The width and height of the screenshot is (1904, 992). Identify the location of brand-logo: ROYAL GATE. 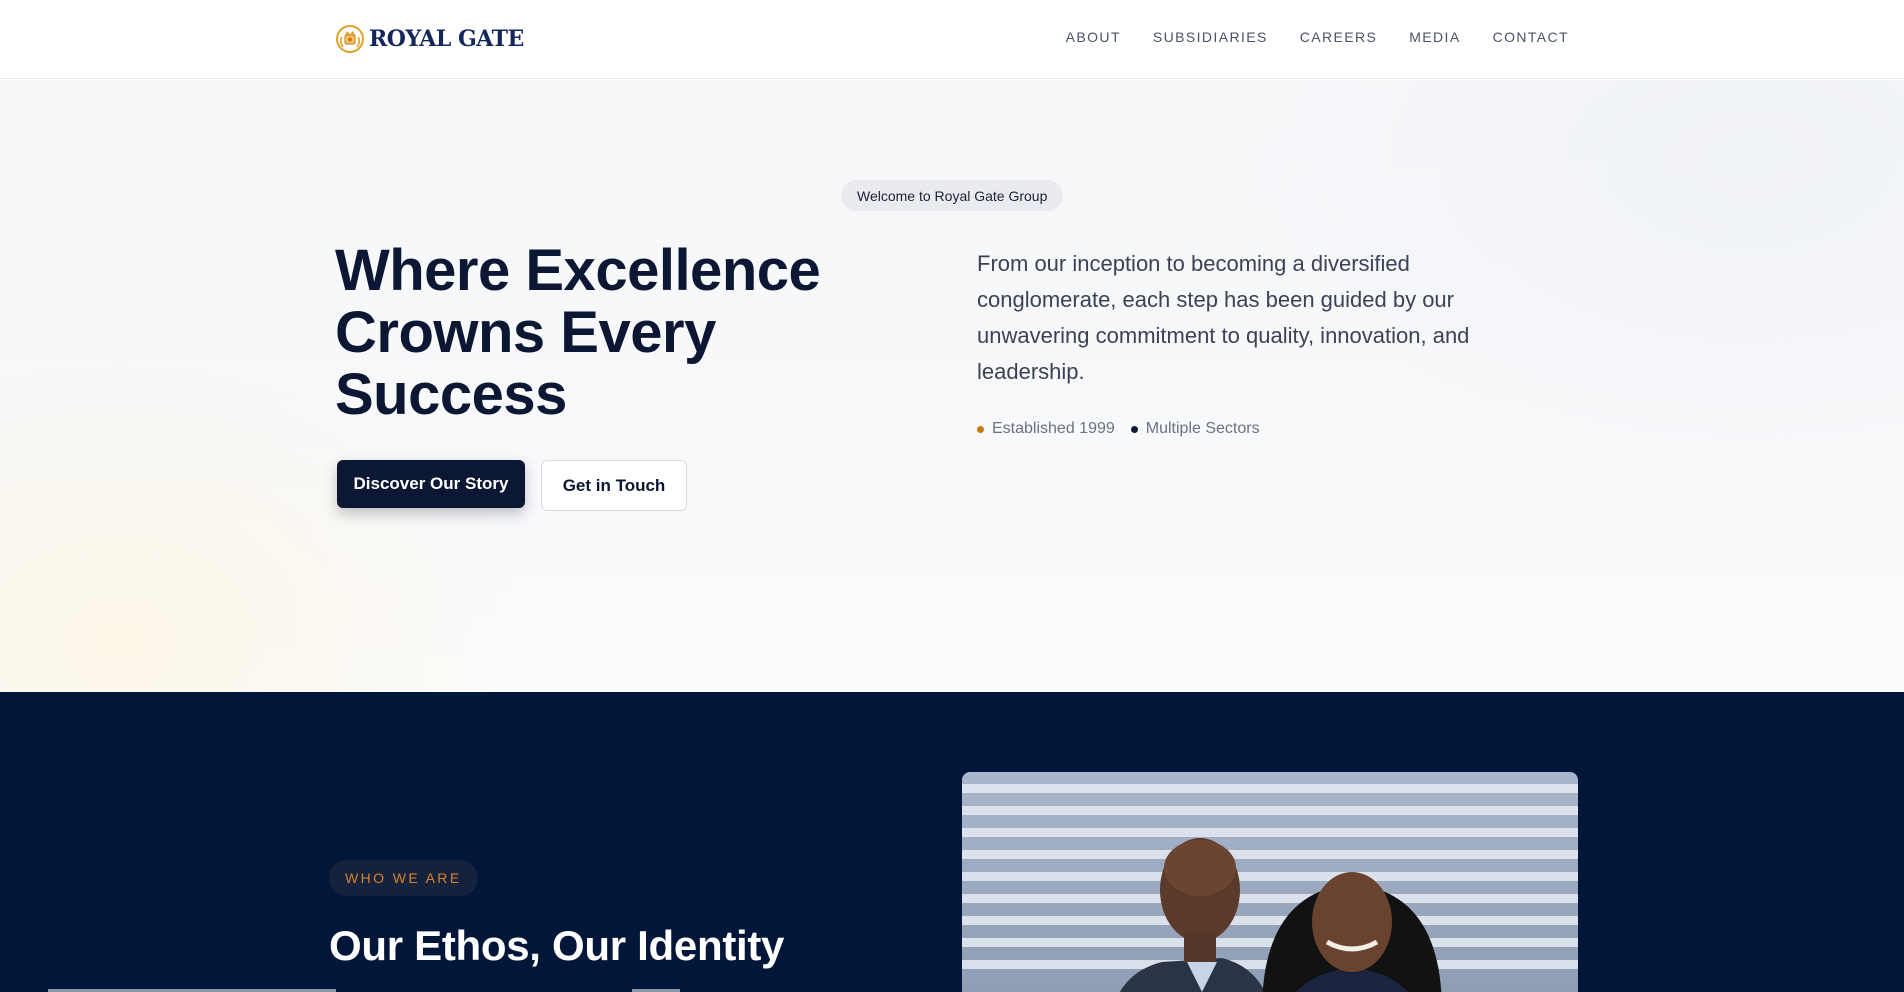
(429, 39).